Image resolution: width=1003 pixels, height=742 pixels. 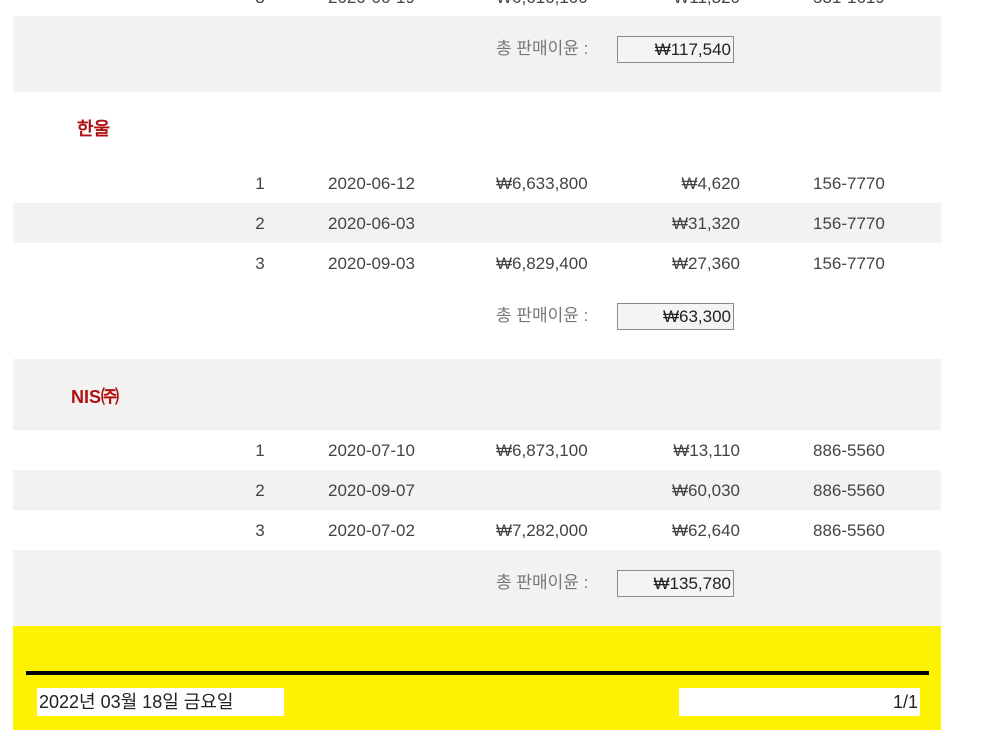 What do you see at coordinates (371, 263) in the screenshot?
I see `row-date: 2020-09-03` at bounding box center [371, 263].